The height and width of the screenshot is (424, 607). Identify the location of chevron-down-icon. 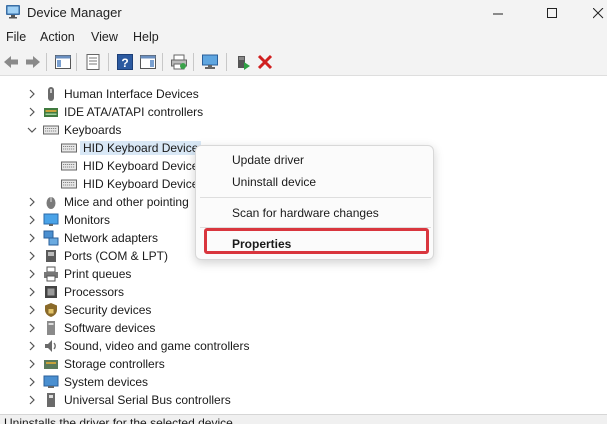
(32, 130).